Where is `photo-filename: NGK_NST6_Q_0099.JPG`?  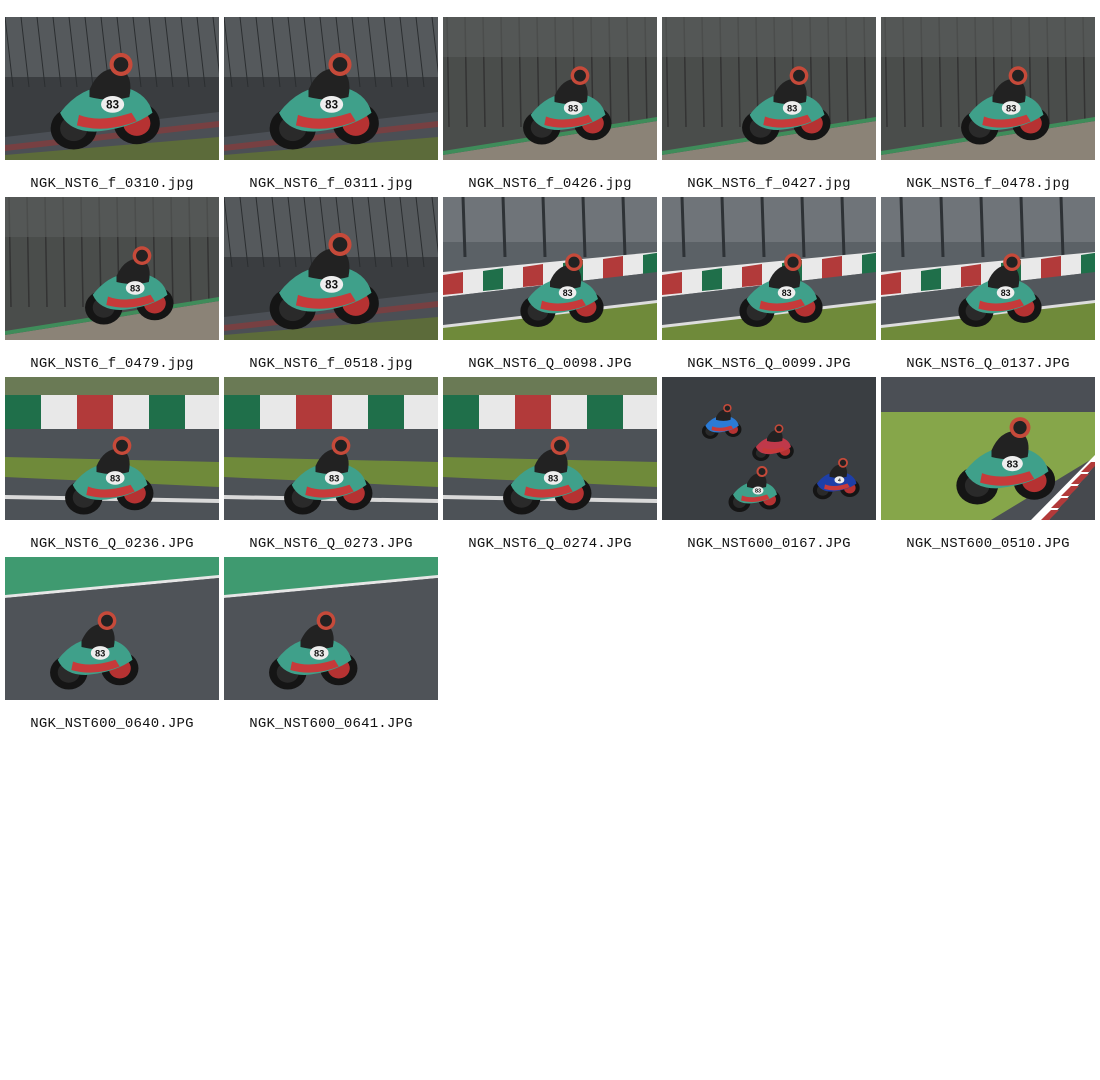
photo-filename: NGK_NST6_Q_0099.JPG is located at coordinates (769, 364).